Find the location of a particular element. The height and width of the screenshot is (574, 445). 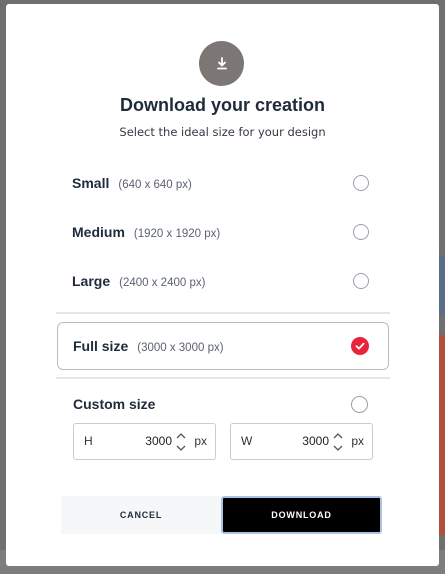

dialog-subtitle: Select the ideal size for your design is located at coordinates (222, 132).